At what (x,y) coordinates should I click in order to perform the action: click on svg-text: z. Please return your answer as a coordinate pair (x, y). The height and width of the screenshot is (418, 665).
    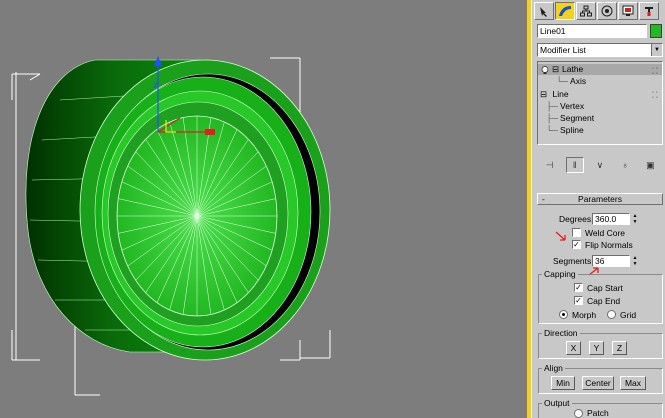
    Looking at the image, I should click on (155, 85).